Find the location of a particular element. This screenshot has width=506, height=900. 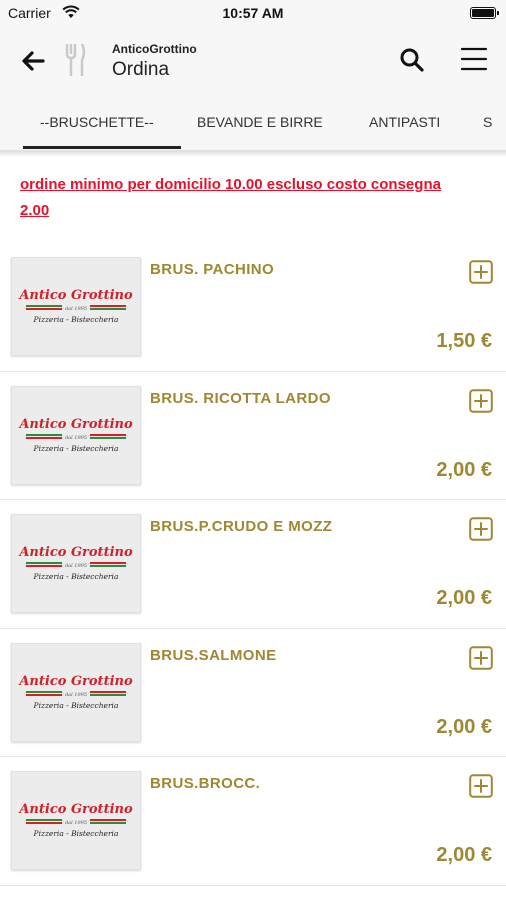

selected-tab-indicator is located at coordinates (102, 147).